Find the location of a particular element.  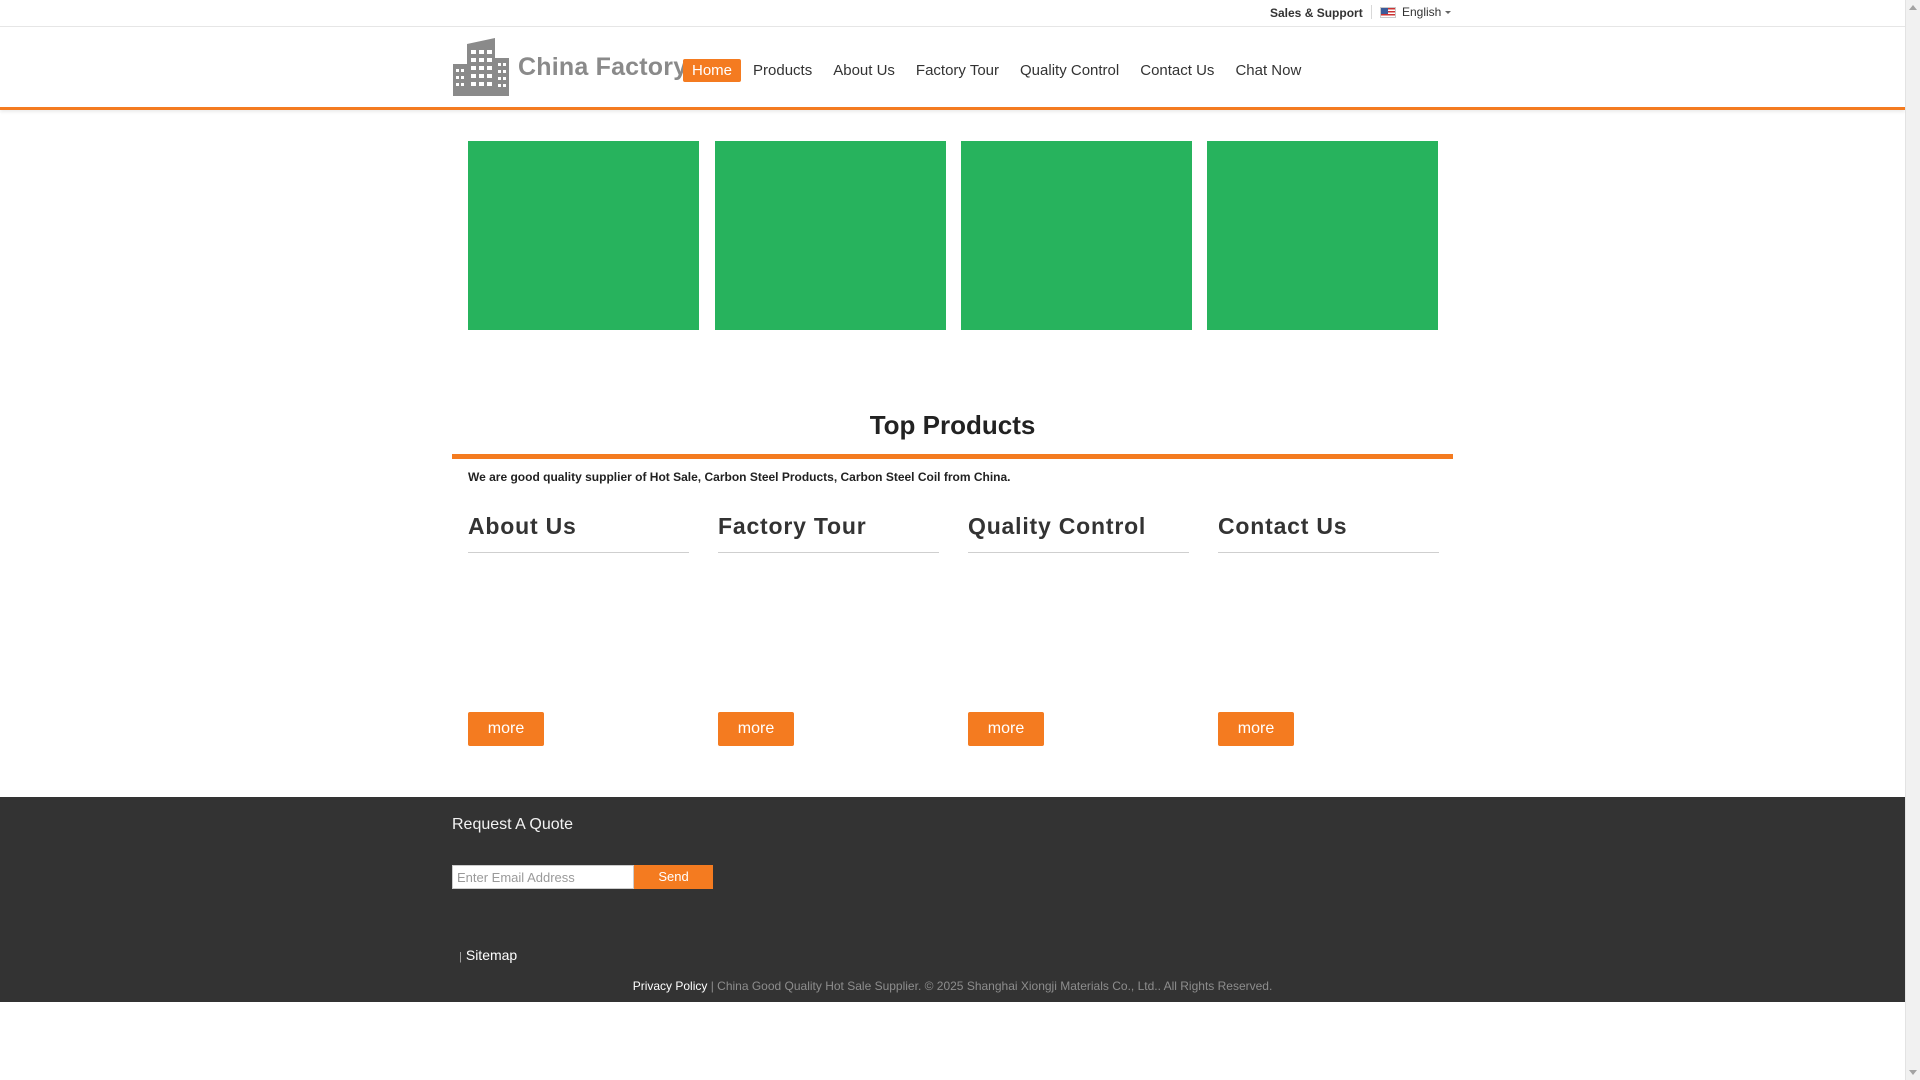

sitemap-row: | Sitemap is located at coordinates (488, 955).